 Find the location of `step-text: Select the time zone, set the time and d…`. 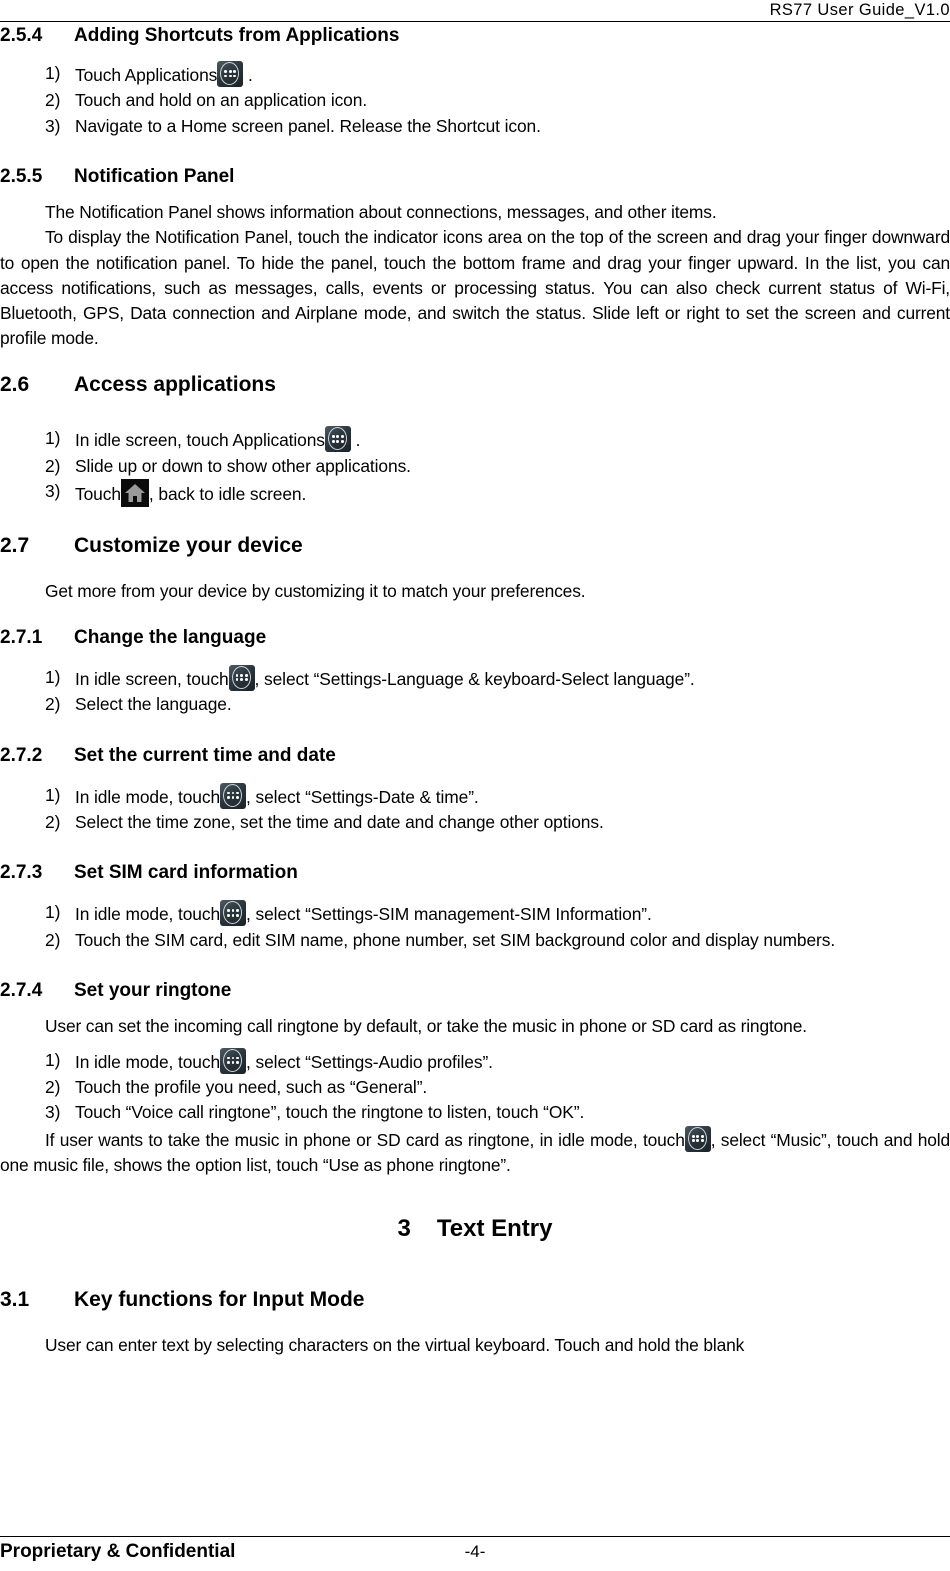

step-text: Select the time zone, set the time and d… is located at coordinates (339, 822).